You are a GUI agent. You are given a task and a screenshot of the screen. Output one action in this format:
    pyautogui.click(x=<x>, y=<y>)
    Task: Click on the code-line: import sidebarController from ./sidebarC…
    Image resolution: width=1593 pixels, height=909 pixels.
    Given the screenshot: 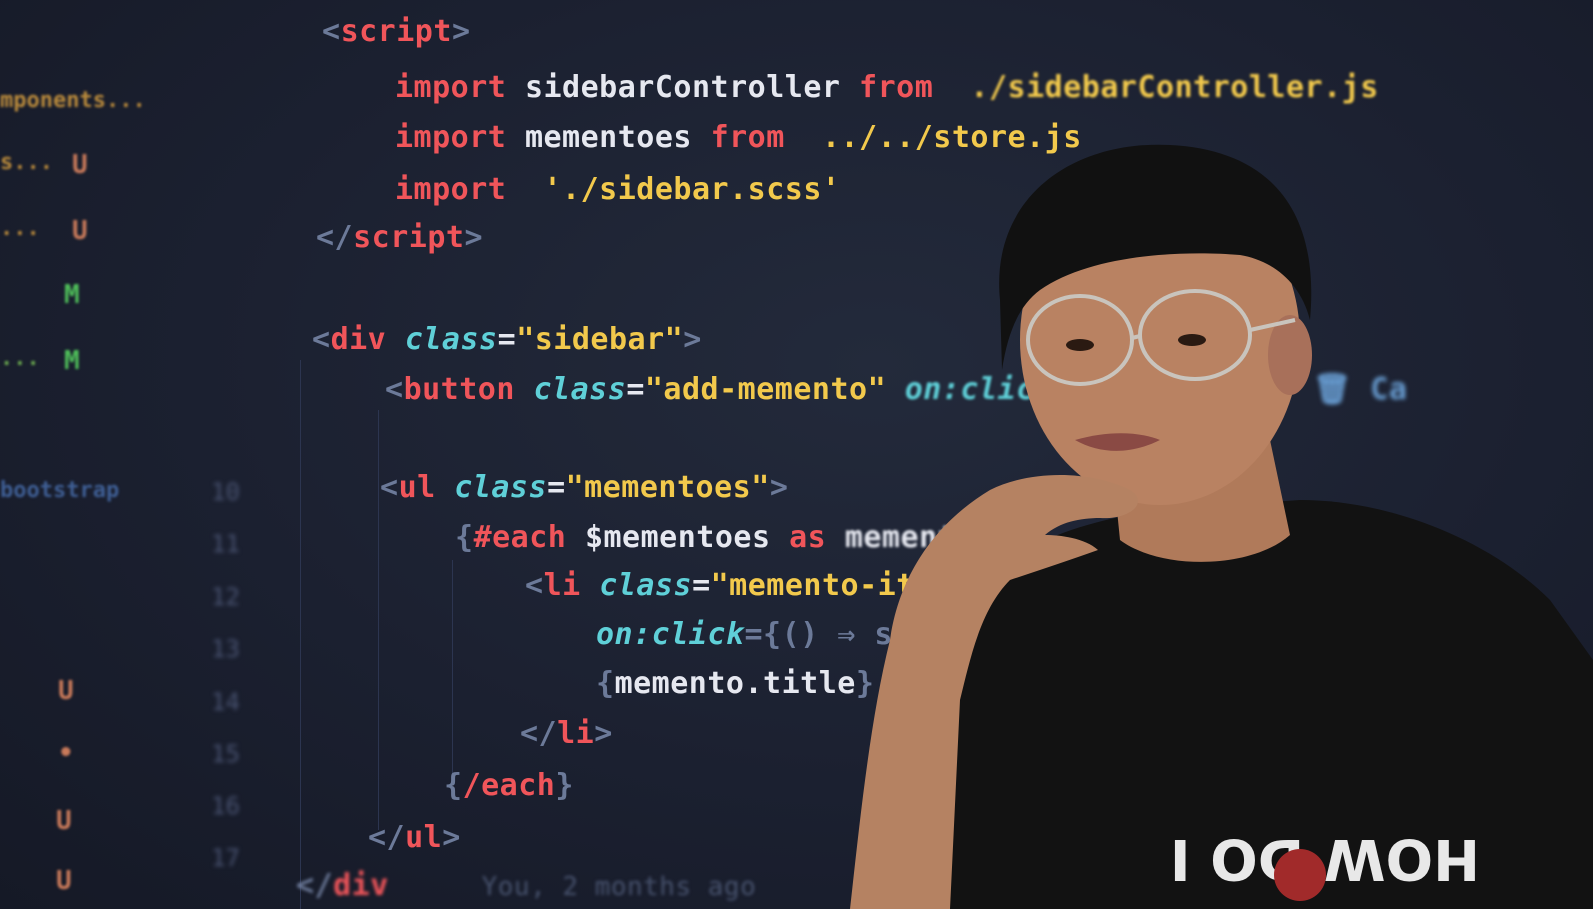 What is the action you would take?
    pyautogui.click(x=887, y=87)
    